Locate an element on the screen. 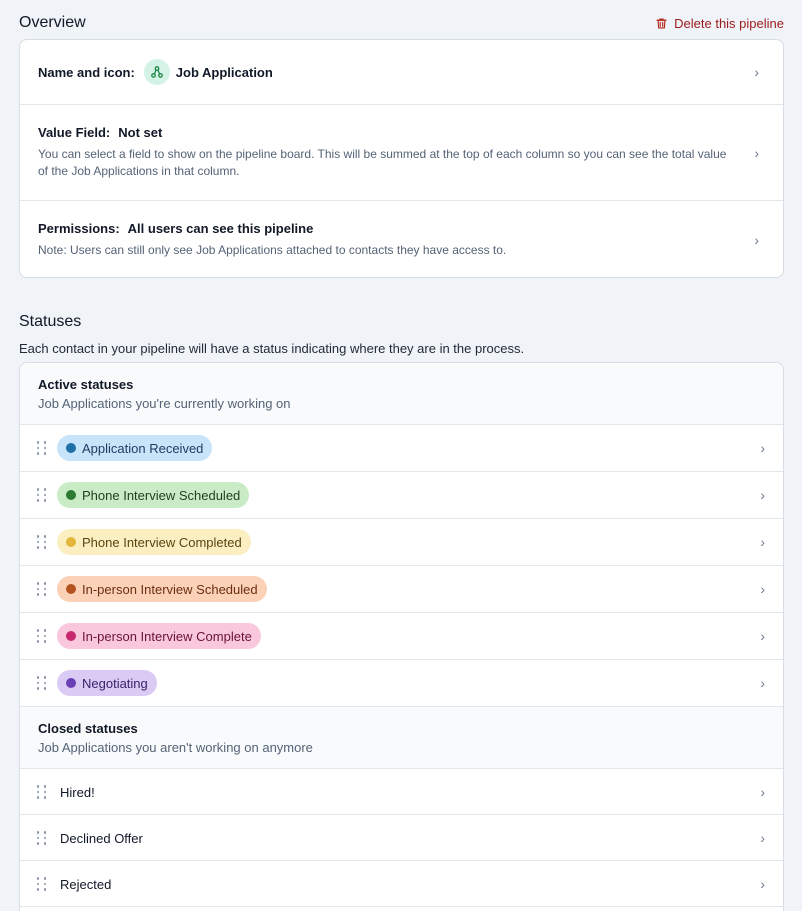 The width and height of the screenshot is (802, 911). status-pill: Application Received is located at coordinates (135, 448).